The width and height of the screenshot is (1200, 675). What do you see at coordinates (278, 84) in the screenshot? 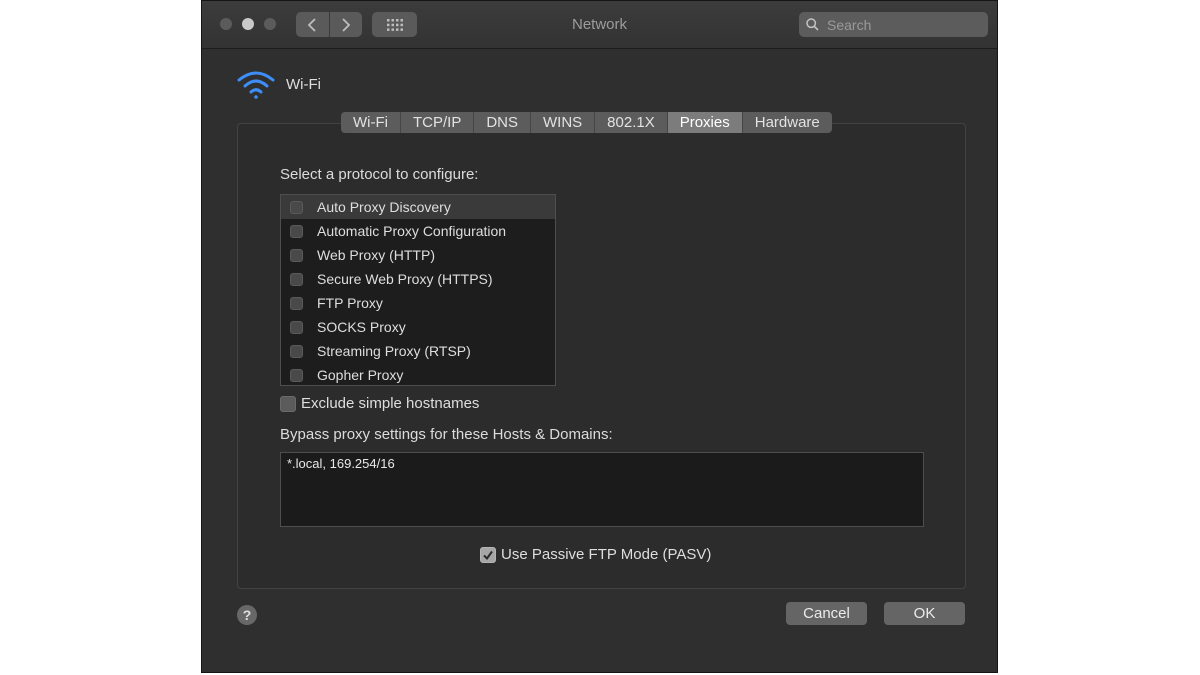
I see `interface-header: Wi-Fi` at bounding box center [278, 84].